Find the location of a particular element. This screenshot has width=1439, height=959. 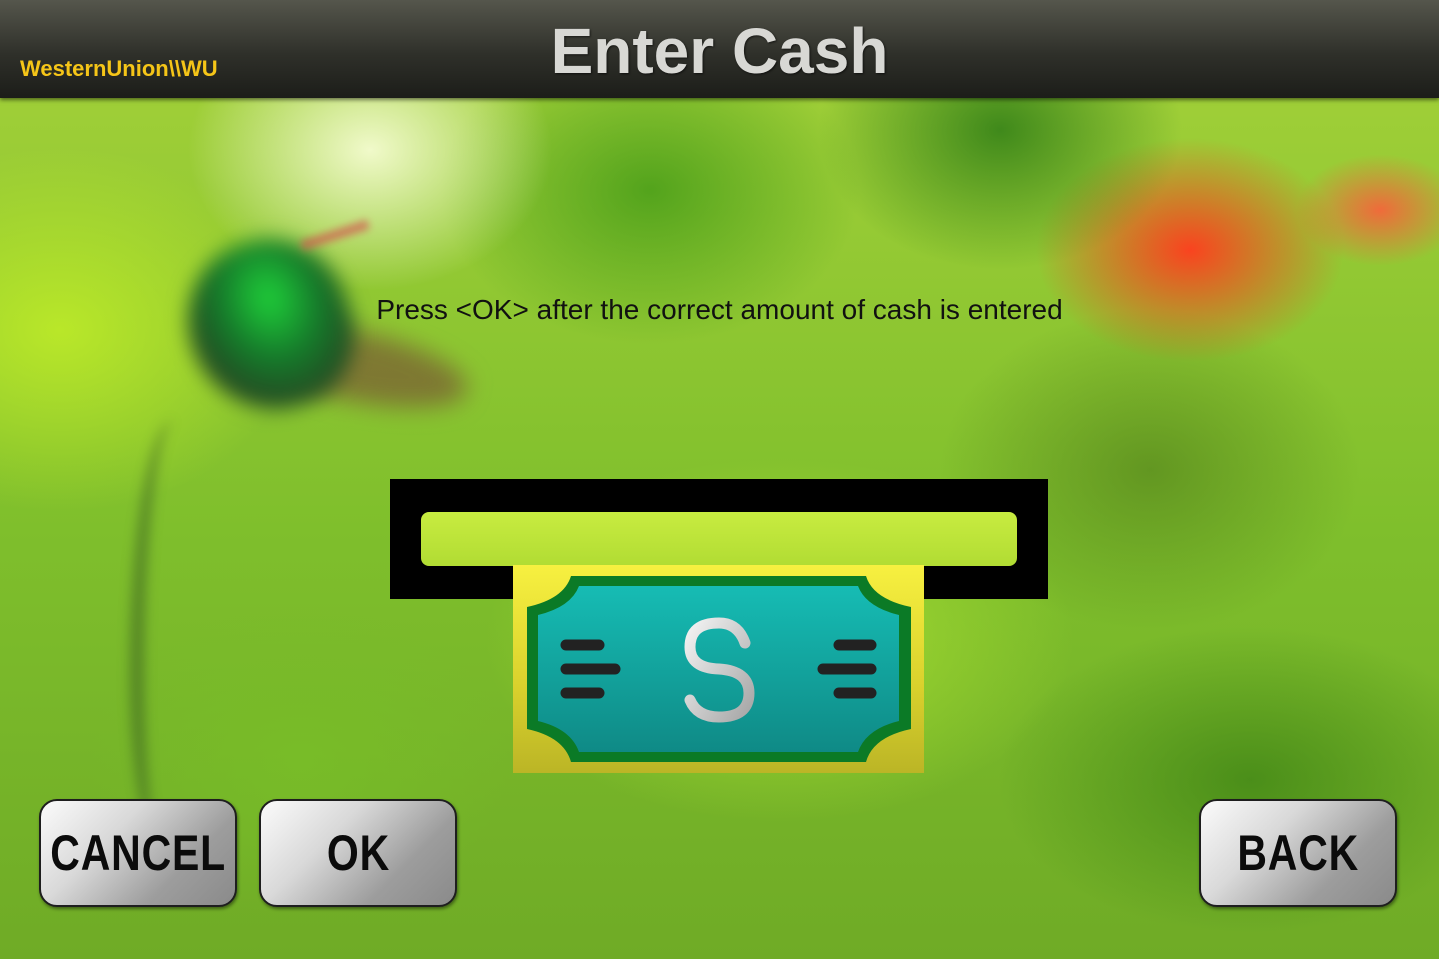

page-title: Enter Cash is located at coordinates (719, 51).